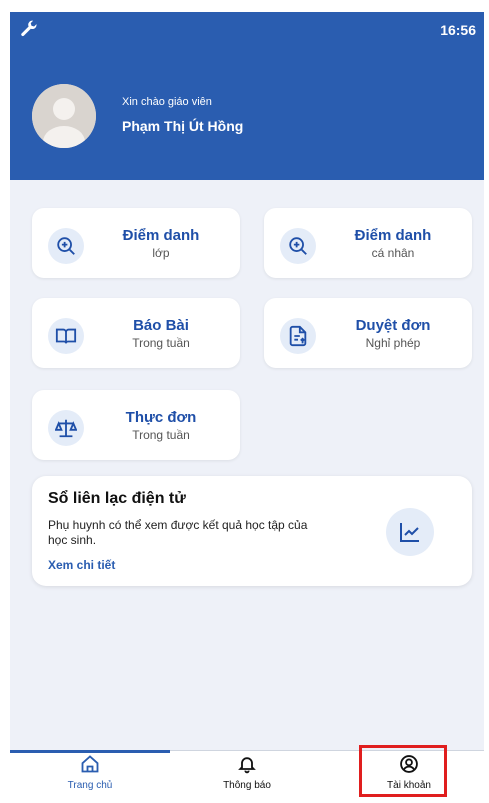 This screenshot has height=803, width=489. I want to click on status-bar: 16:56, so click(247, 31).